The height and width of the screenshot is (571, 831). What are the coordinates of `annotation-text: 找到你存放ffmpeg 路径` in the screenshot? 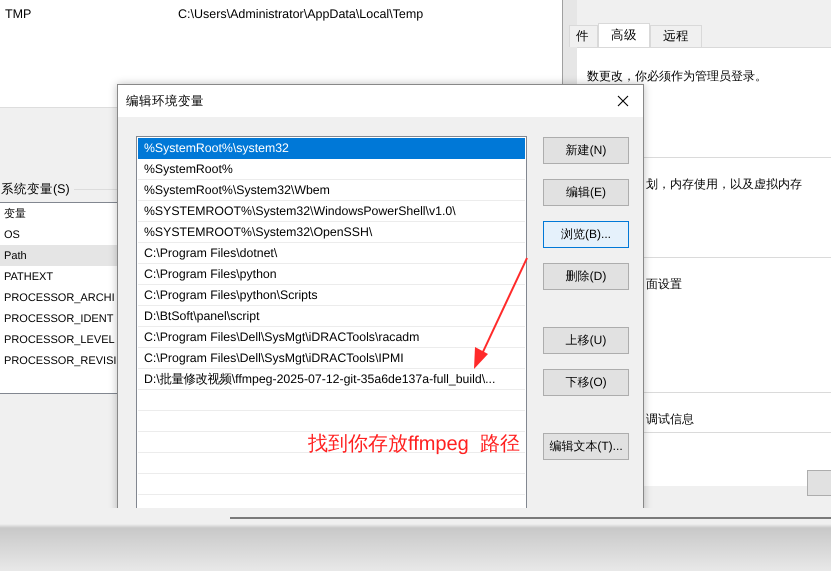 It's located at (414, 444).